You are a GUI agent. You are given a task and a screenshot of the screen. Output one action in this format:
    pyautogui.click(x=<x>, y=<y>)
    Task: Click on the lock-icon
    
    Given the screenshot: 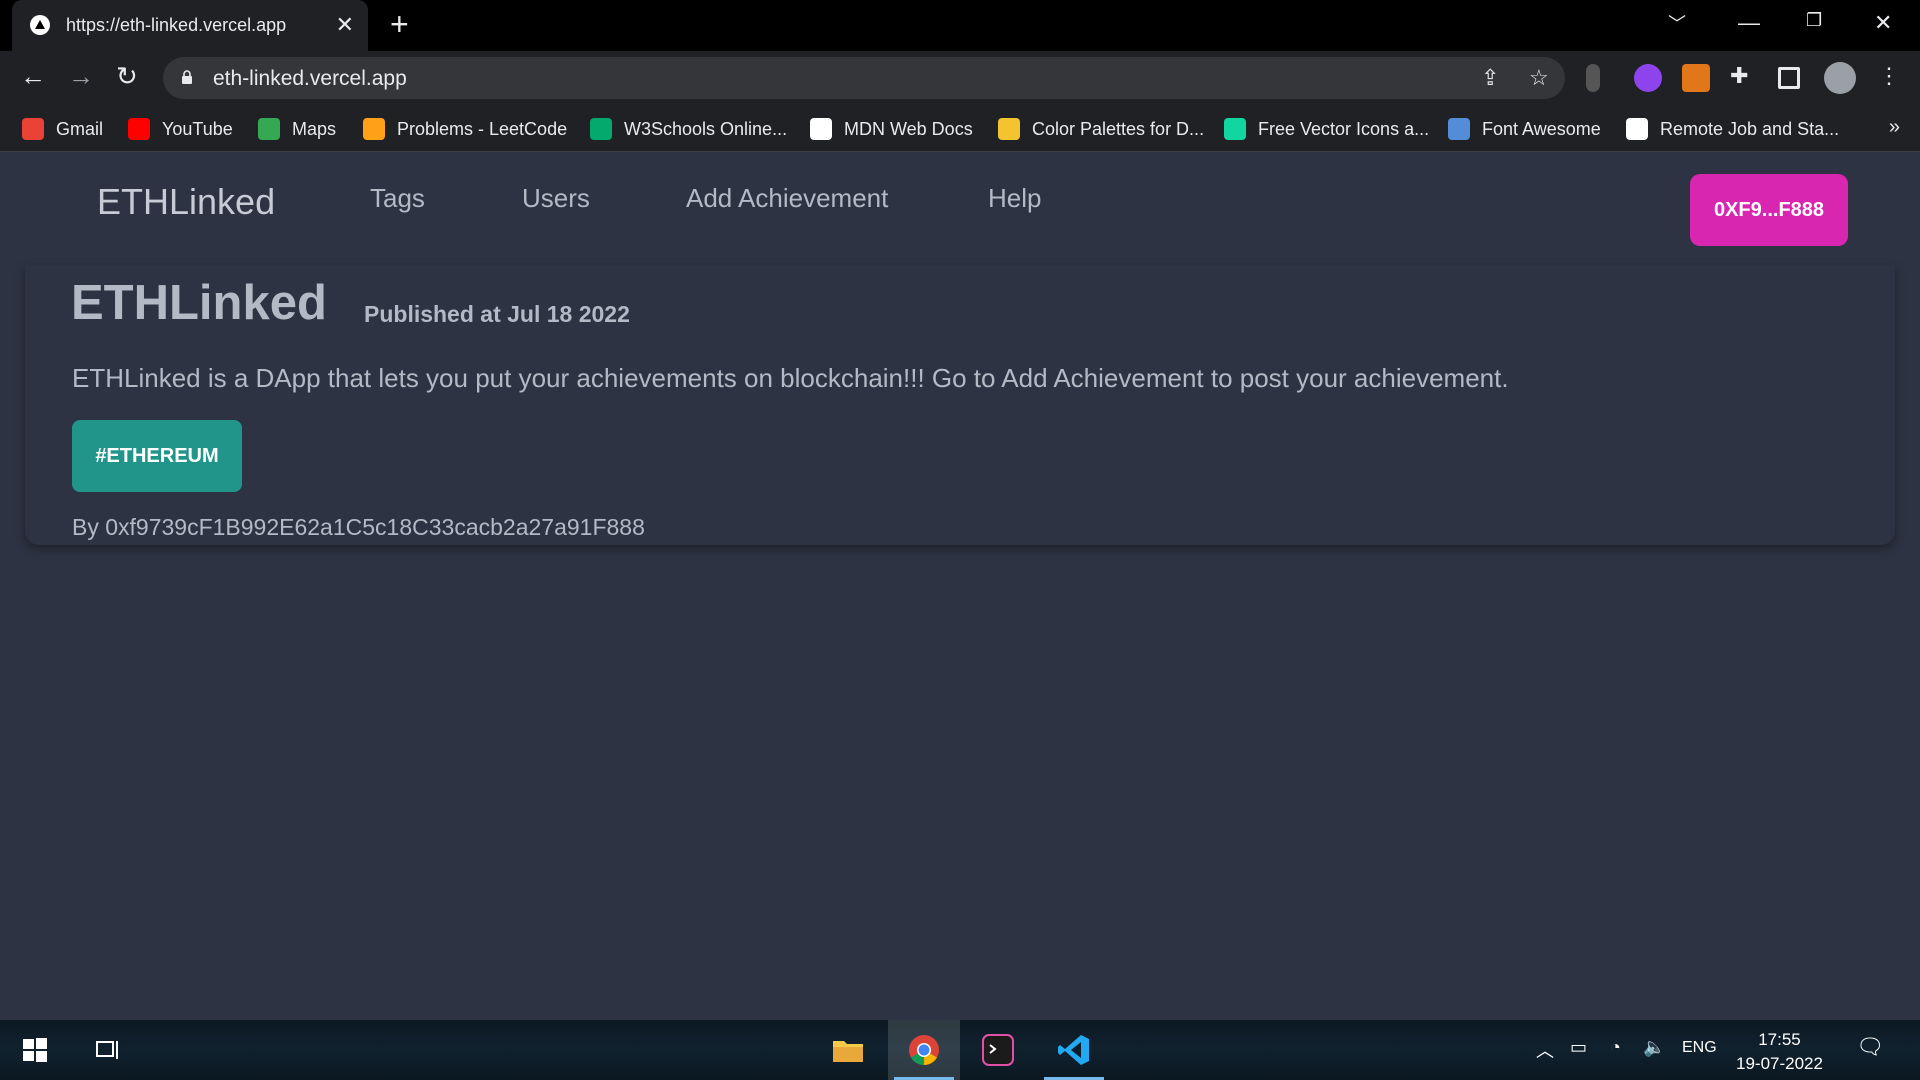 What is the action you would take?
    pyautogui.click(x=187, y=77)
    